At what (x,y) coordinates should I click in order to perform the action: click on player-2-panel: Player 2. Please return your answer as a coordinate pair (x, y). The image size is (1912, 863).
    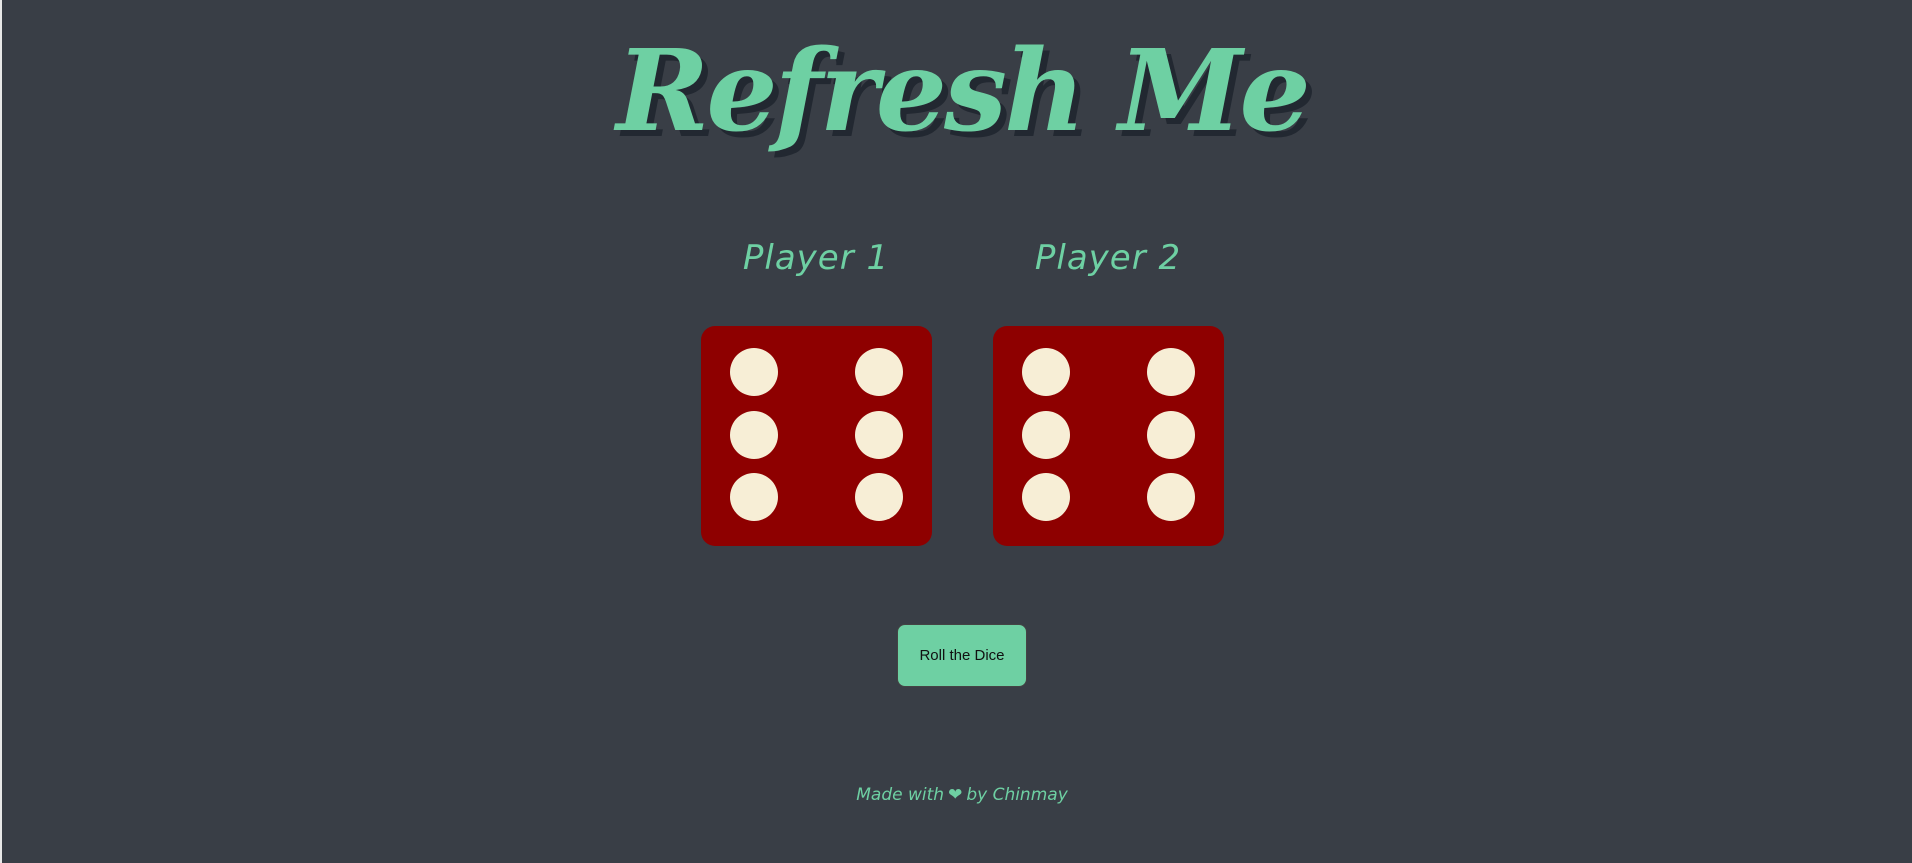
    Looking at the image, I should click on (1108, 387).